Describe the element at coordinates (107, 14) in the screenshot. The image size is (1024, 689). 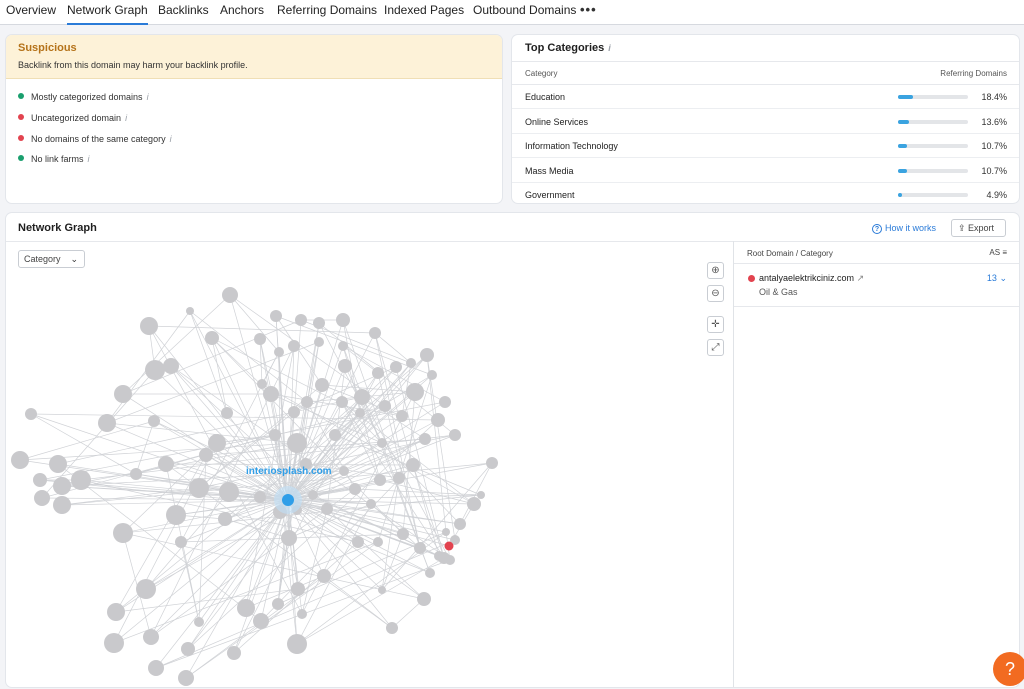
I see `tab-network-graph: Network Graph` at that location.